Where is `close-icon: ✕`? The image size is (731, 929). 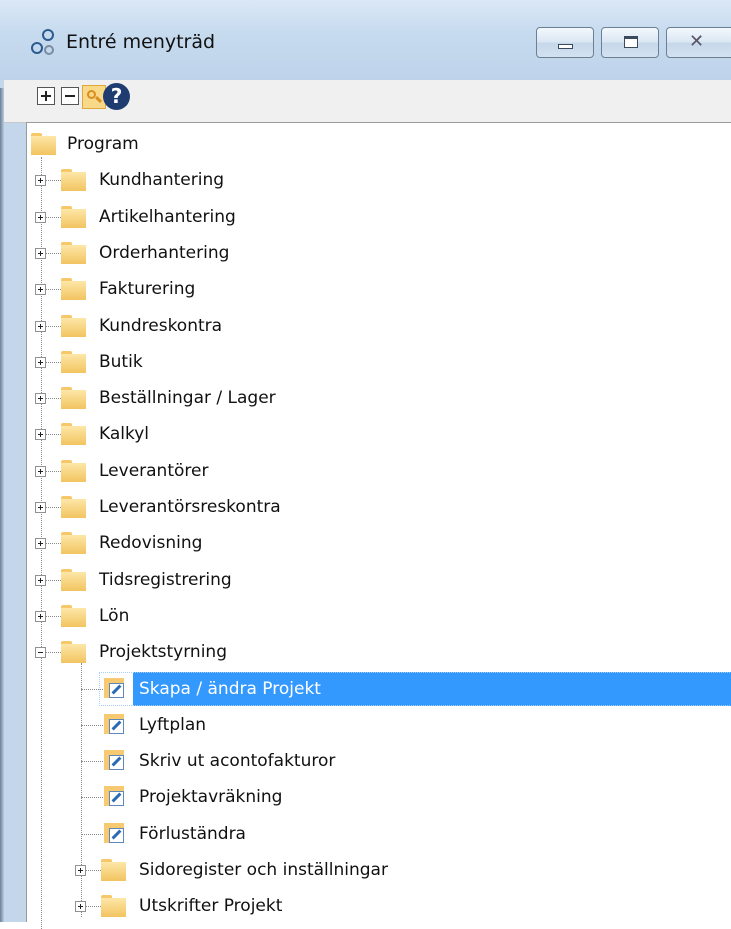
close-icon: ✕ is located at coordinates (697, 41).